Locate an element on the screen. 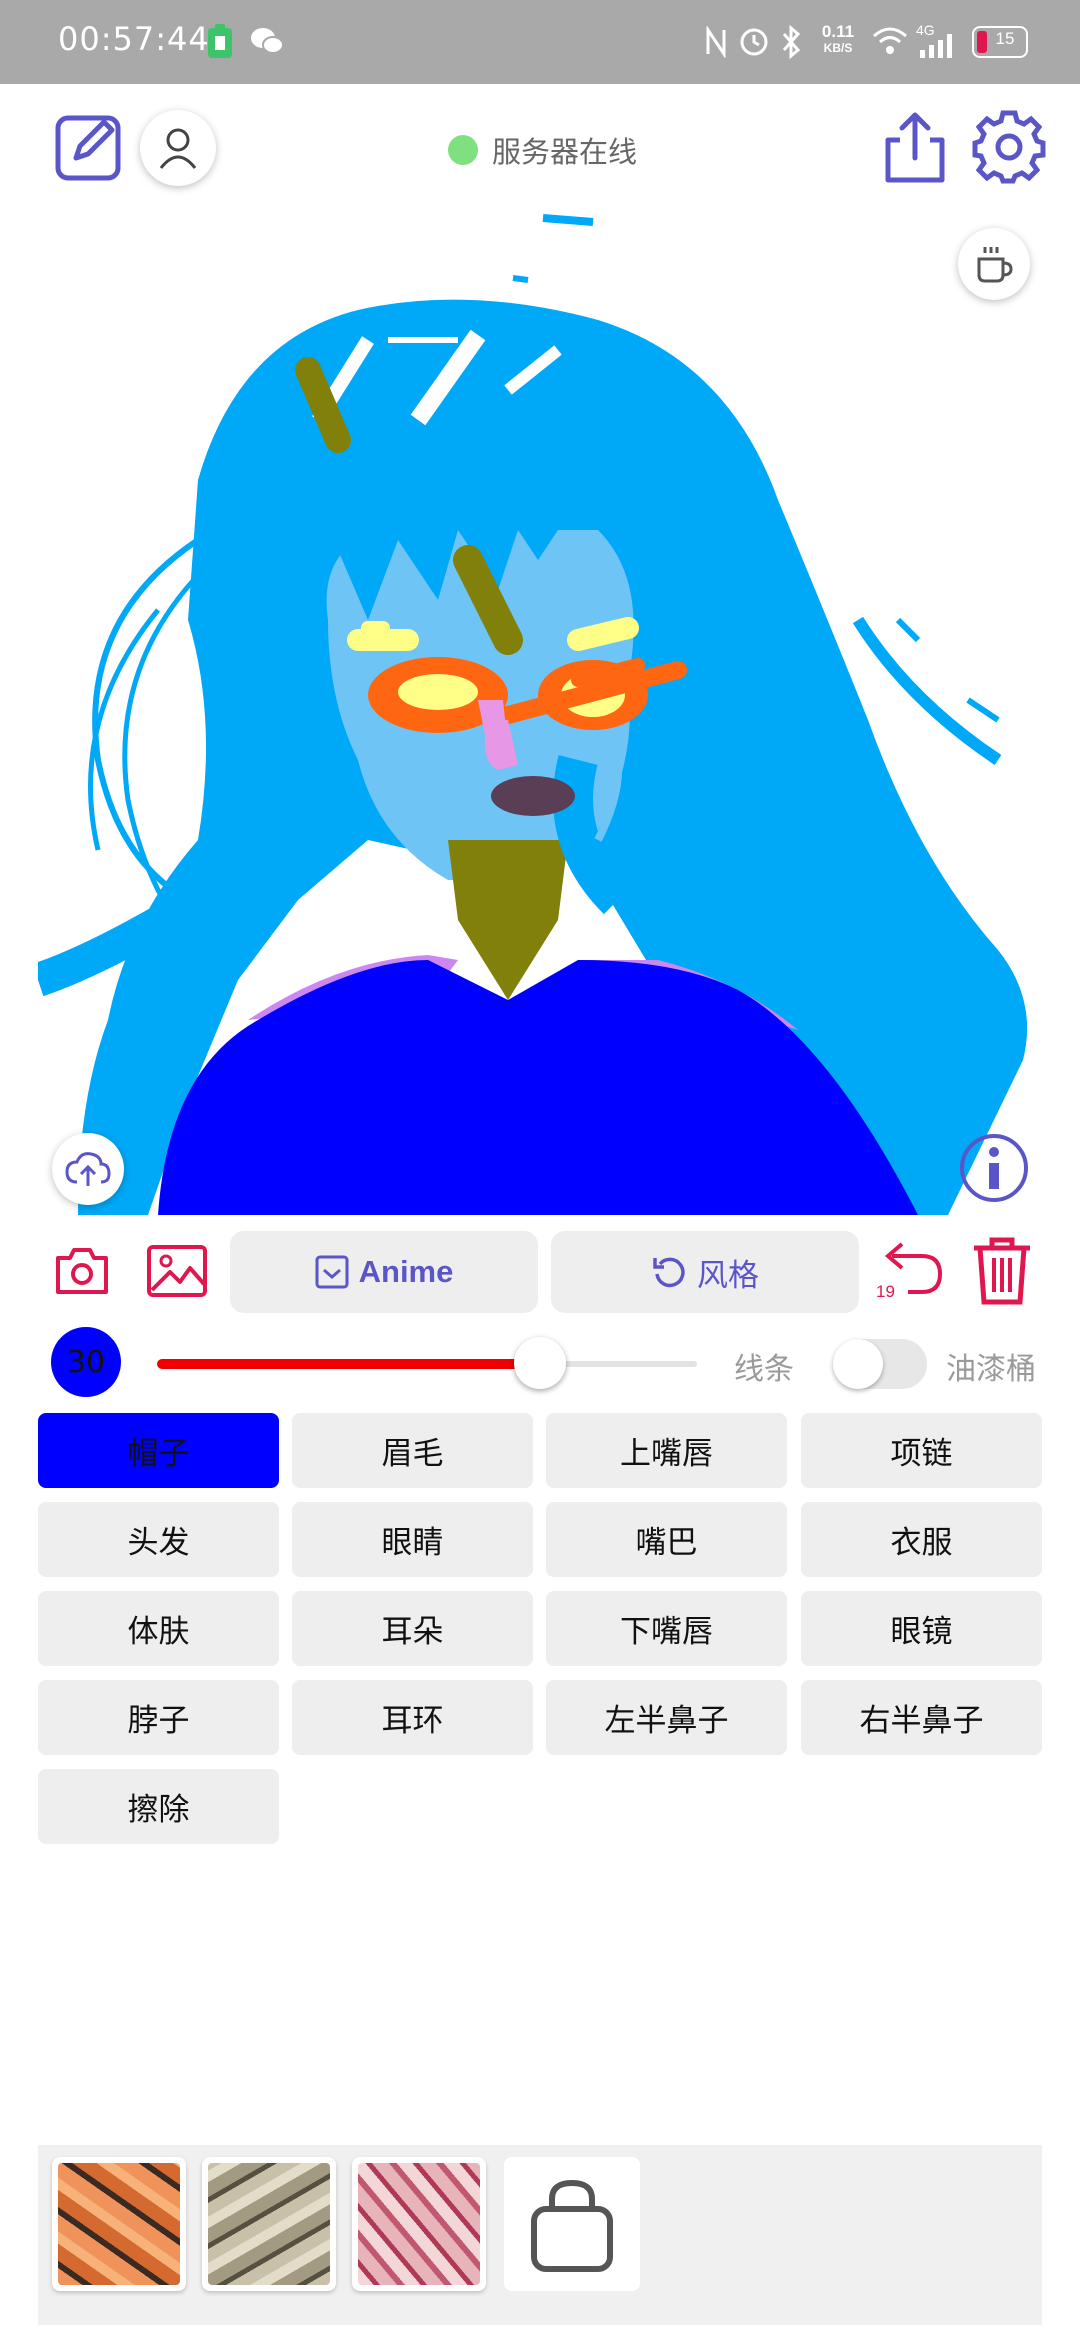  fill-mode-toggle is located at coordinates (880, 1364).